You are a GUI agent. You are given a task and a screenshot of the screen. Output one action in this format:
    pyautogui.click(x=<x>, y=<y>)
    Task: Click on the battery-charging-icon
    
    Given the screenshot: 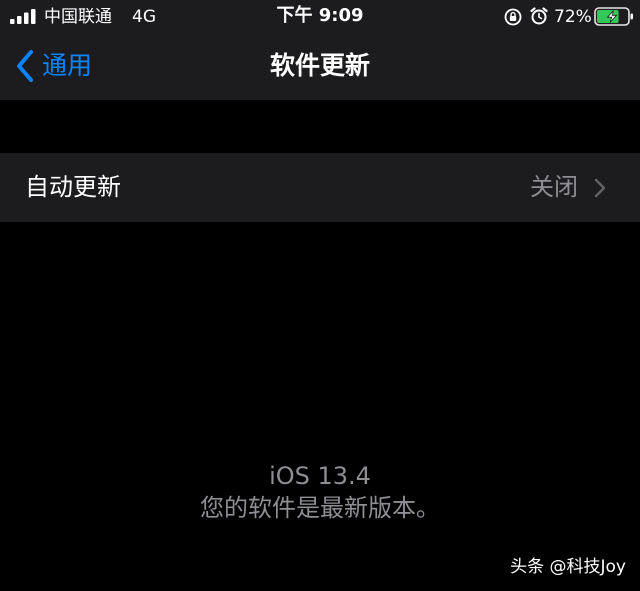 What is the action you would take?
    pyautogui.click(x=613, y=16)
    